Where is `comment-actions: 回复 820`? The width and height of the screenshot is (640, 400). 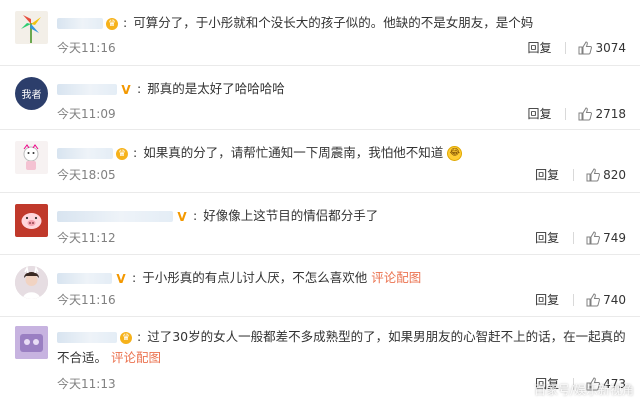
comment-actions: 回复 820 is located at coordinates (580, 174).